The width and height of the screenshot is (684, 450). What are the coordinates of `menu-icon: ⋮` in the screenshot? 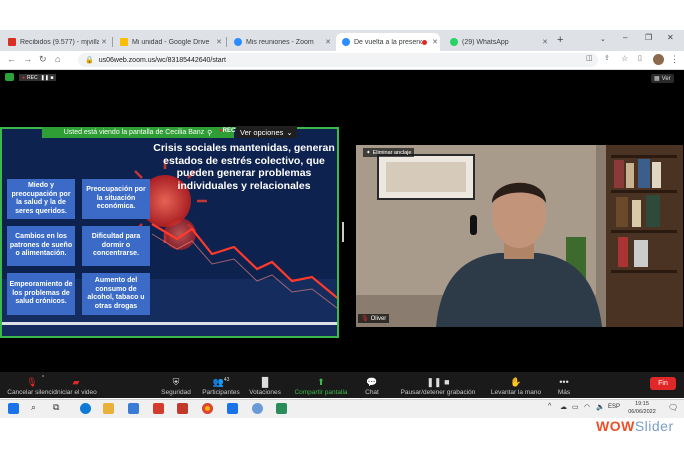 It's located at (674, 59).